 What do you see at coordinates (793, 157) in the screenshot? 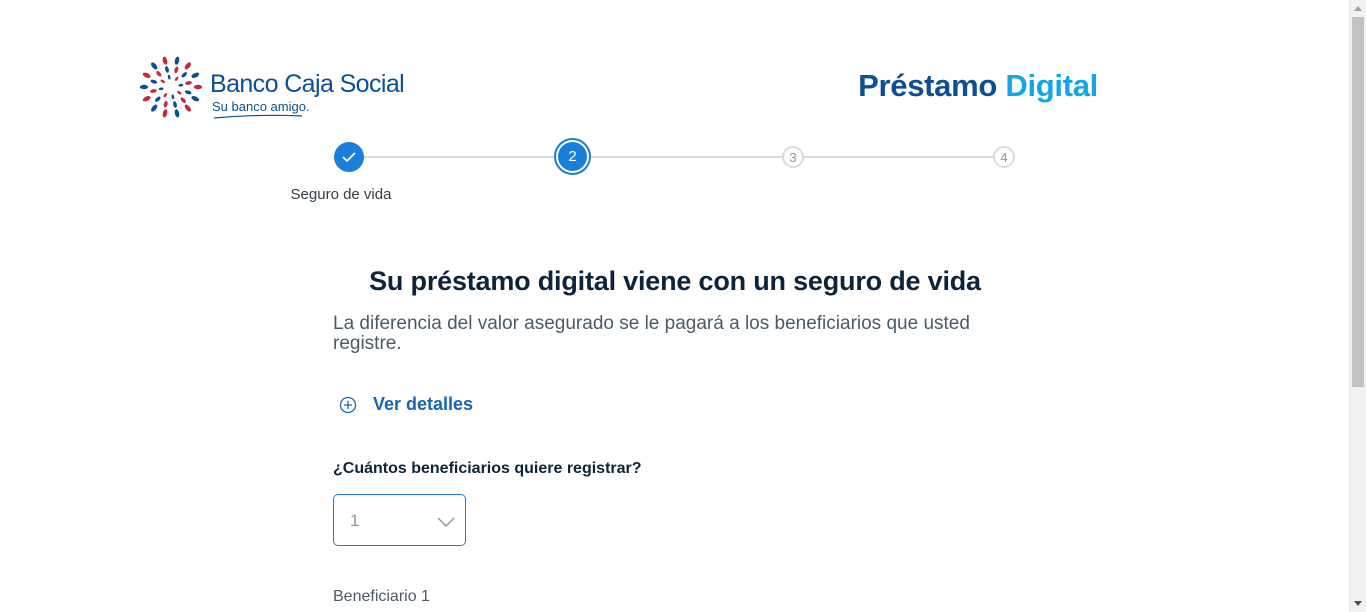
I see `step-3-pending: 3` at bounding box center [793, 157].